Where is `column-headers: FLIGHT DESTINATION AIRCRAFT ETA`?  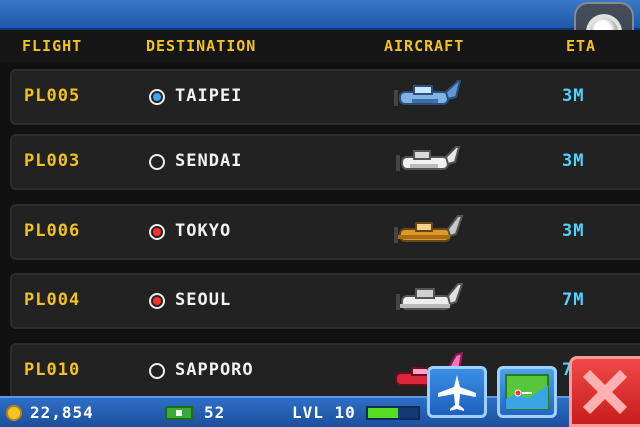 column-headers: FLIGHT DESTINATION AIRCRAFT ETA is located at coordinates (320, 46).